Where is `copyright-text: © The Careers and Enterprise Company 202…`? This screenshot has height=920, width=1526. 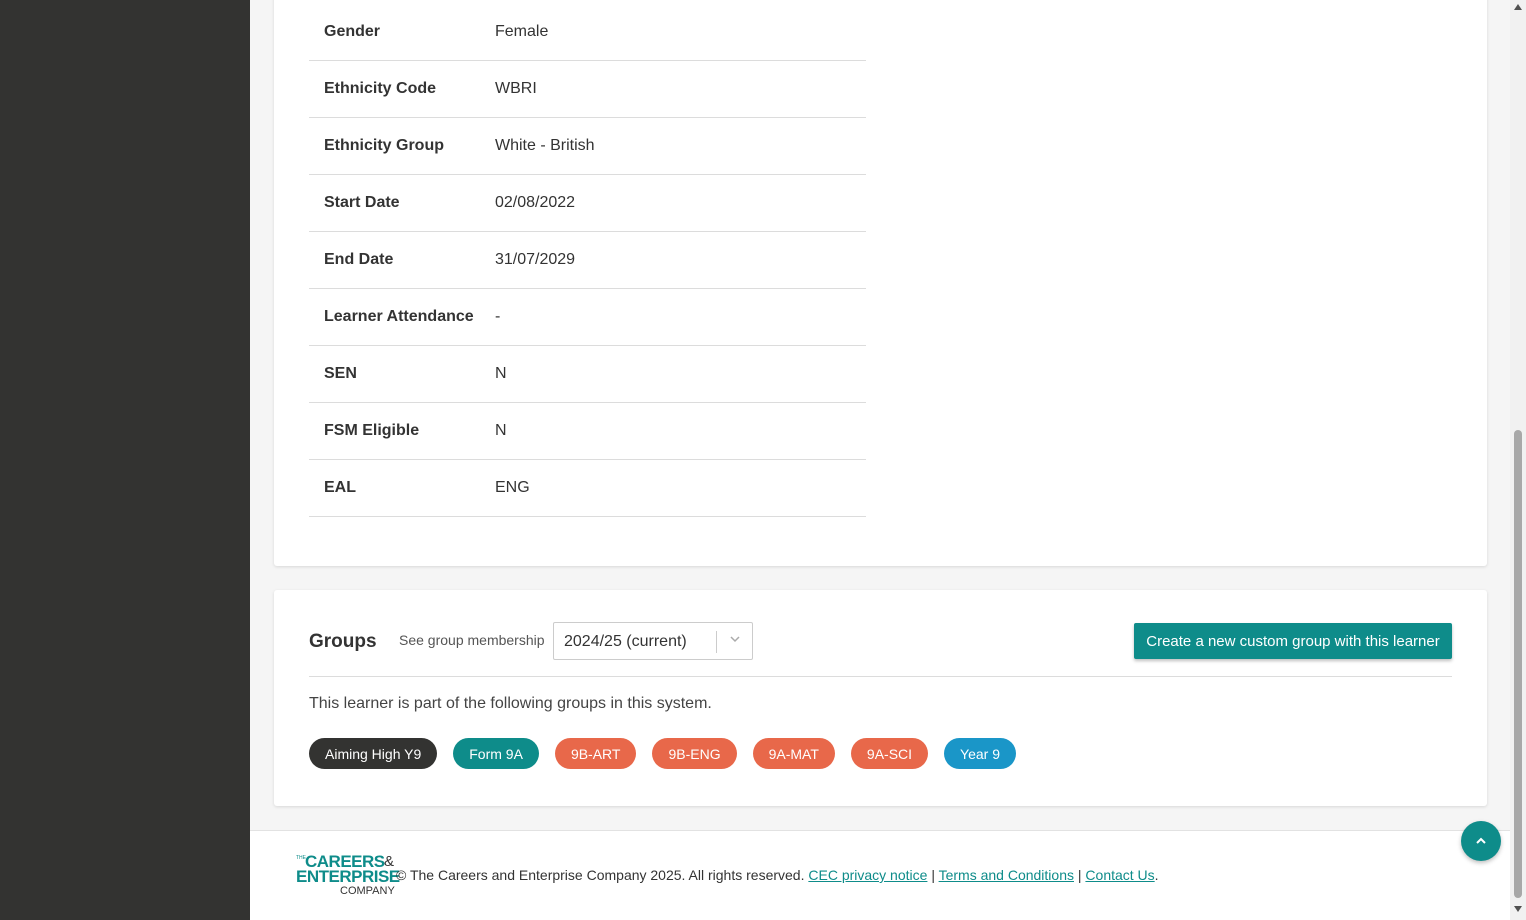 copyright-text: © The Careers and Enterprise Company 202… is located at coordinates (600, 875).